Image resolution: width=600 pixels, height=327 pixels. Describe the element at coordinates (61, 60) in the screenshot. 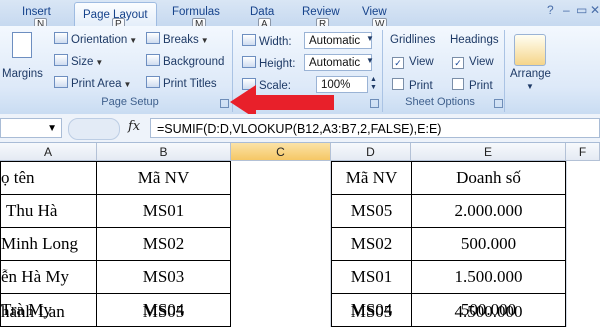

I see `size-icon` at that location.